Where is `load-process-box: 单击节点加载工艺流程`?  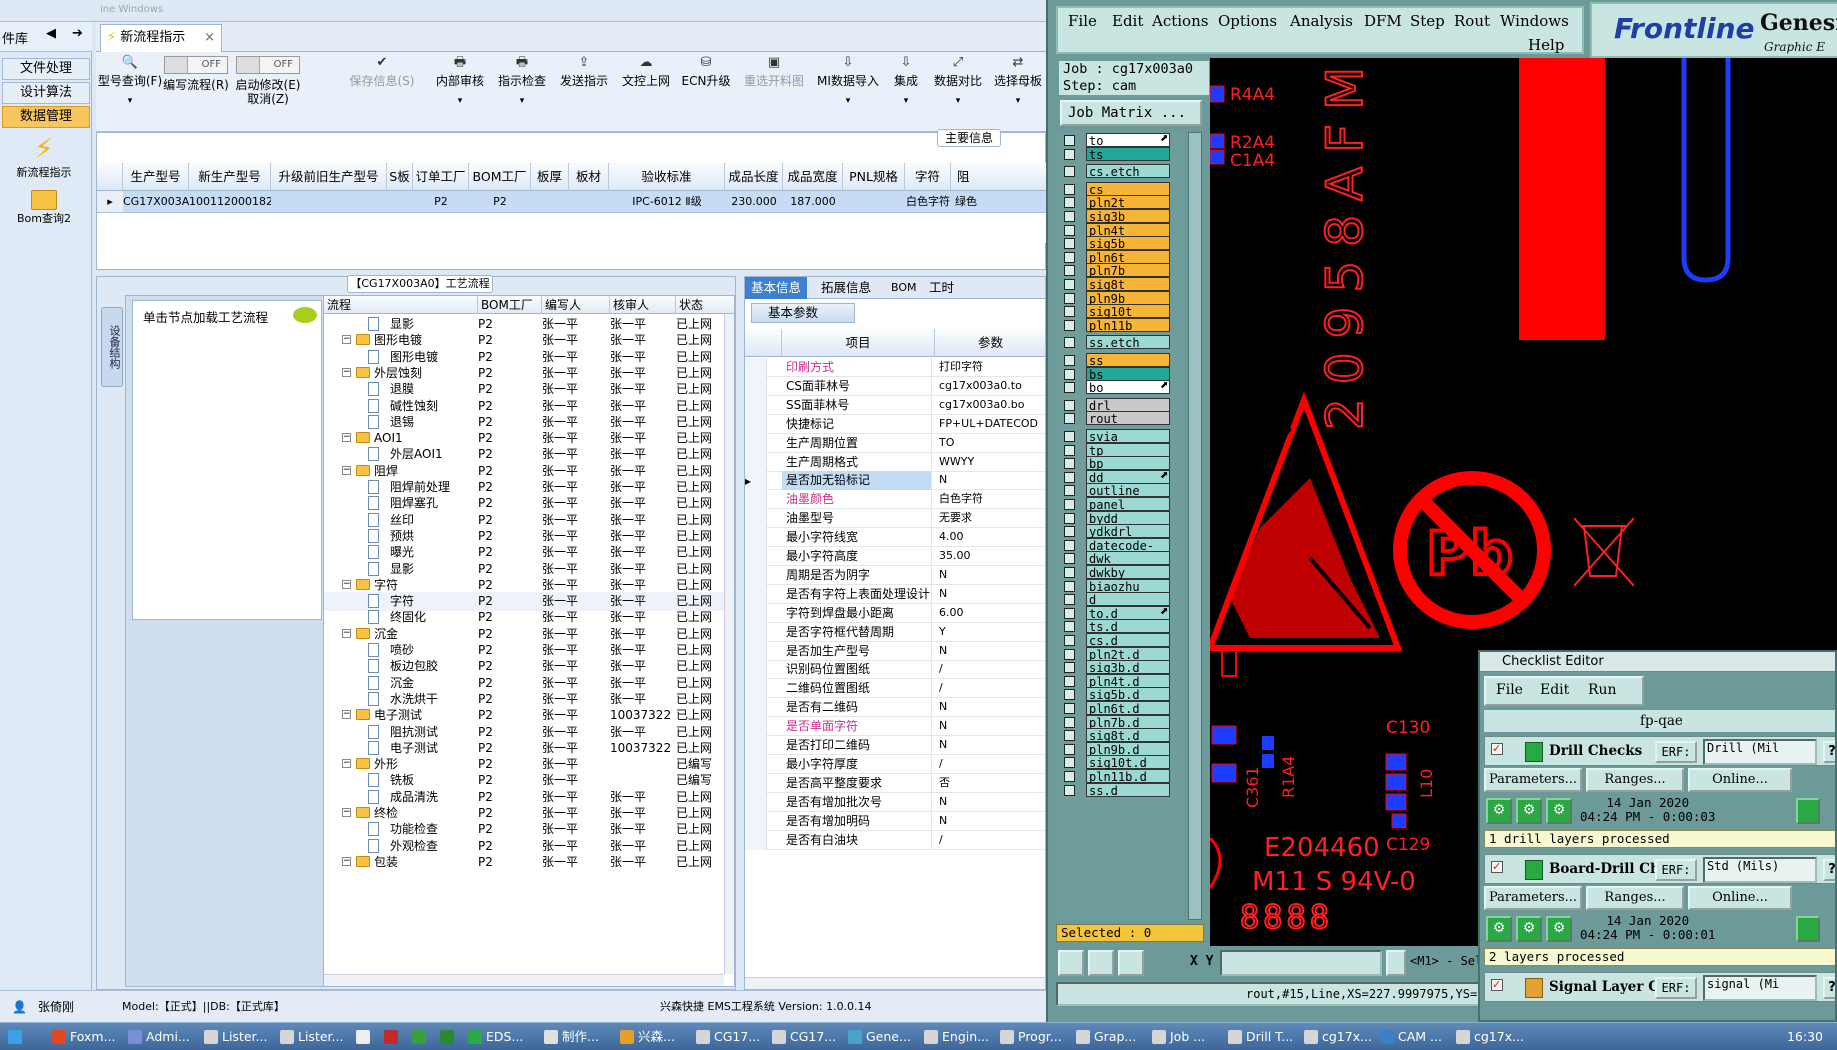
load-process-box: 单击节点加载工艺流程 is located at coordinates (227, 460).